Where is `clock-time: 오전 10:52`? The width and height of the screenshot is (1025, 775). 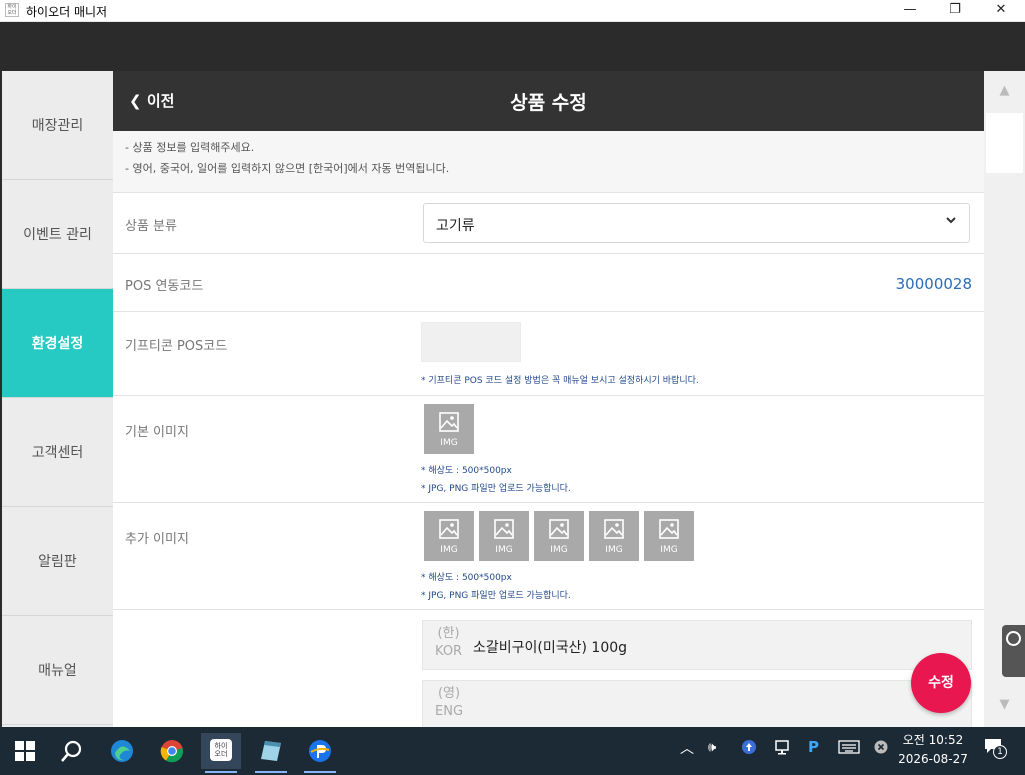 clock-time: 오전 10:52 is located at coordinates (933, 740).